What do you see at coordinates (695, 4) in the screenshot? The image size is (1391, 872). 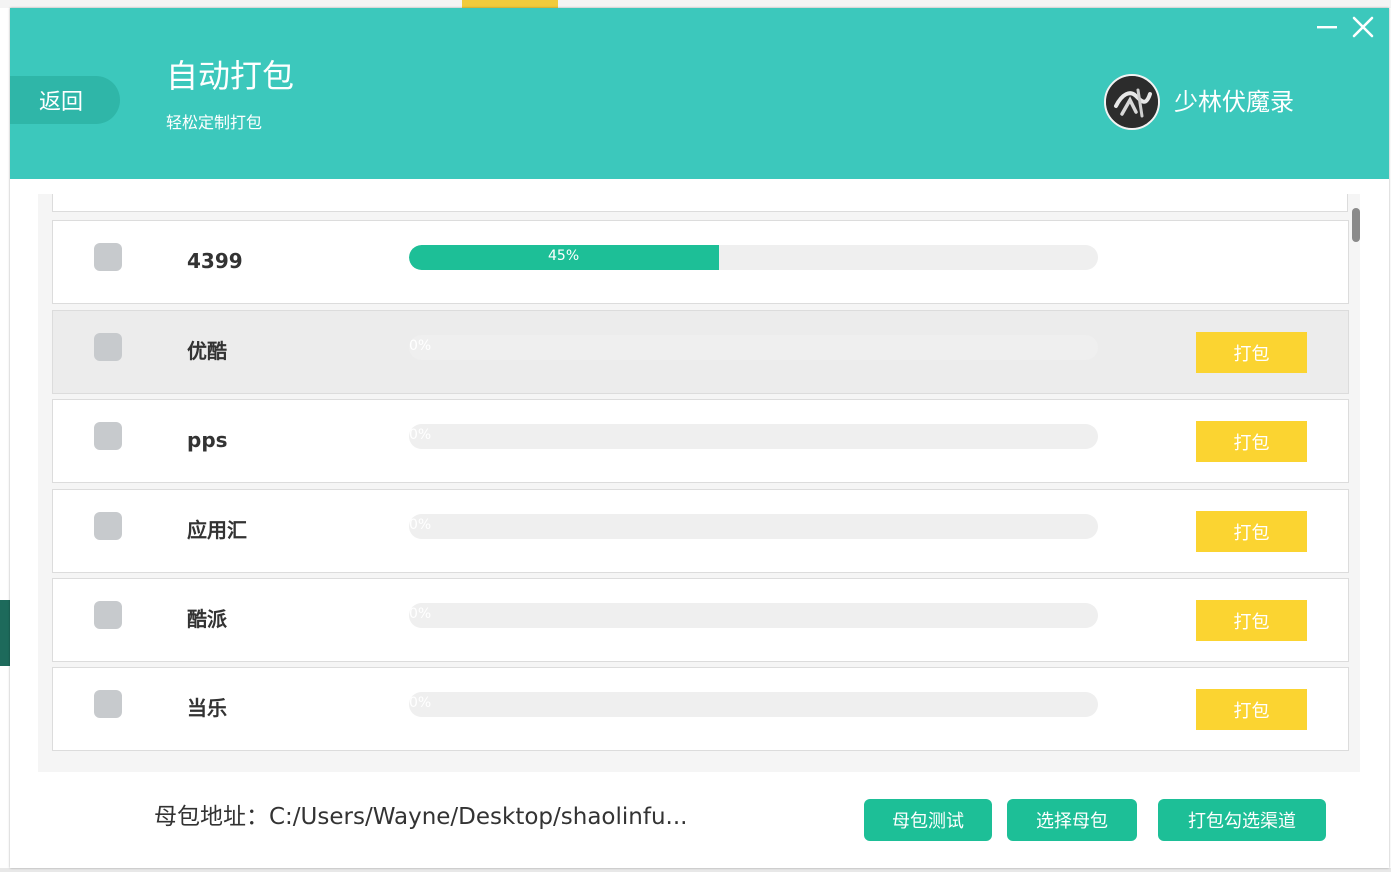 I see `background-window-edge` at bounding box center [695, 4].